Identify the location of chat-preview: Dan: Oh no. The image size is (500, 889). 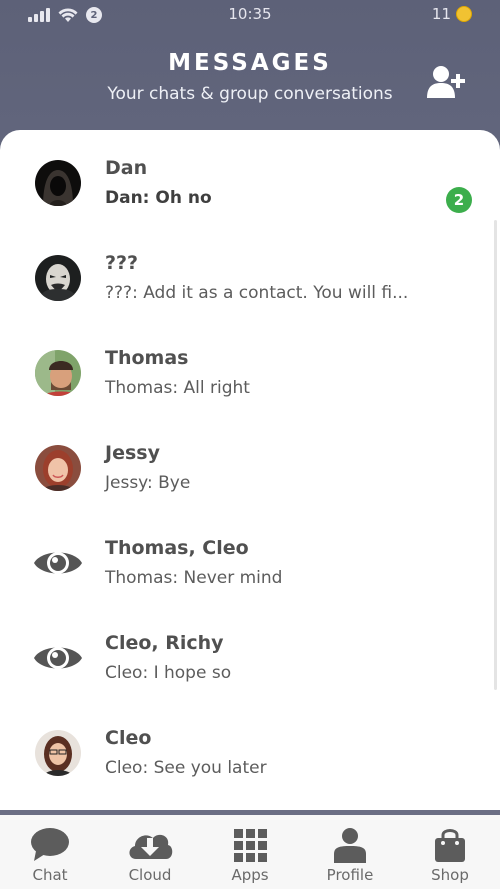
(158, 198).